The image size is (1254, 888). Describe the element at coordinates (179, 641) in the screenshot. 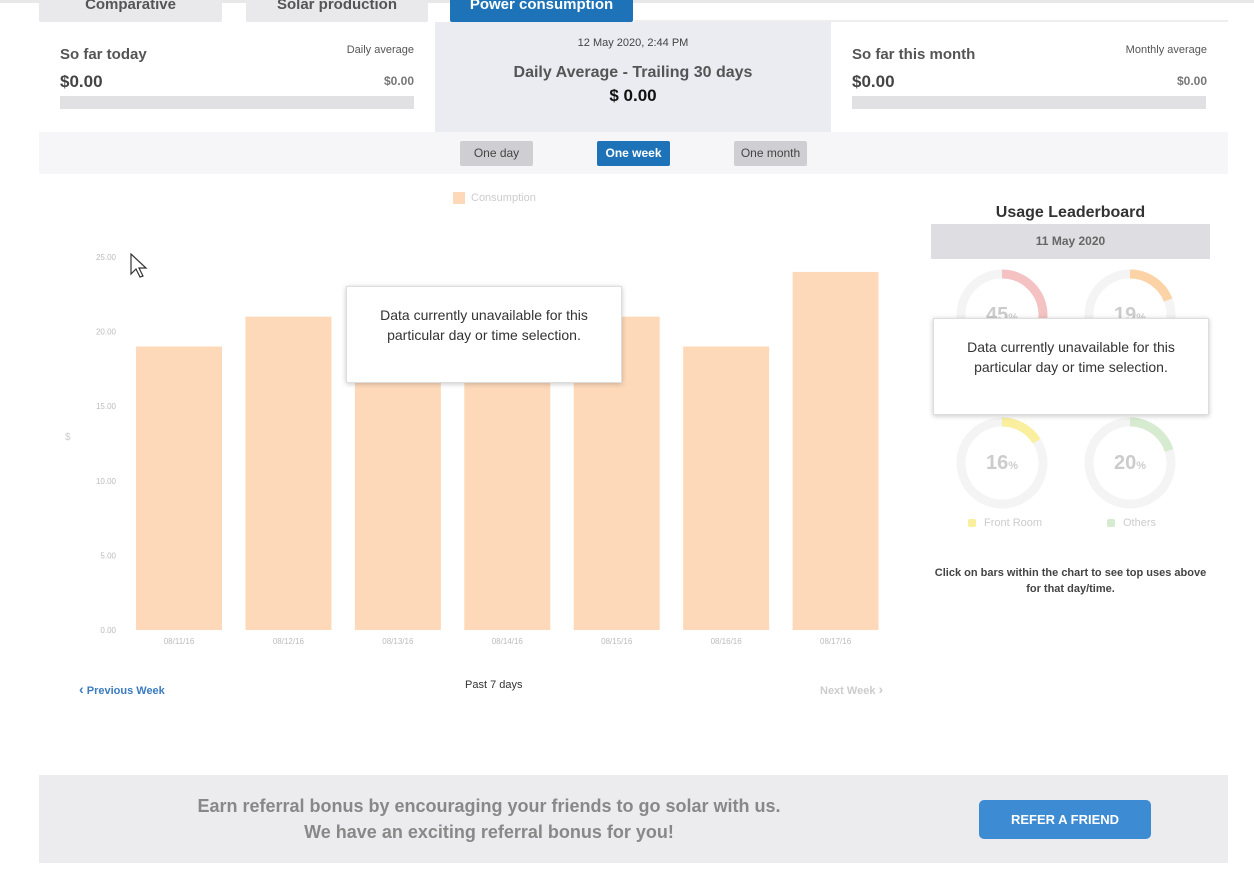

I see `x-tick-label: 08/11/16` at that location.